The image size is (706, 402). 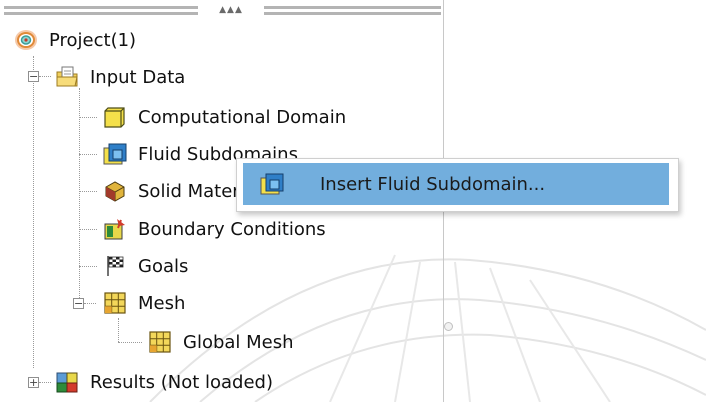 What do you see at coordinates (138, 77) in the screenshot?
I see `tree-item-label: Input Data` at bounding box center [138, 77].